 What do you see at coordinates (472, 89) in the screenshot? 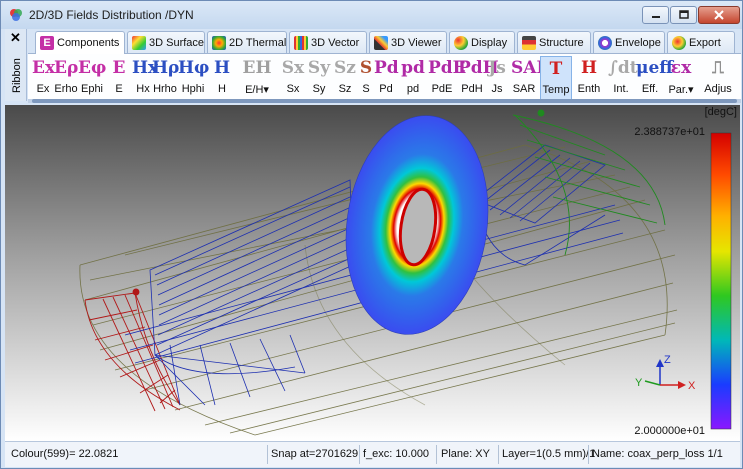
I see `tool-label: PdH` at bounding box center [472, 89].